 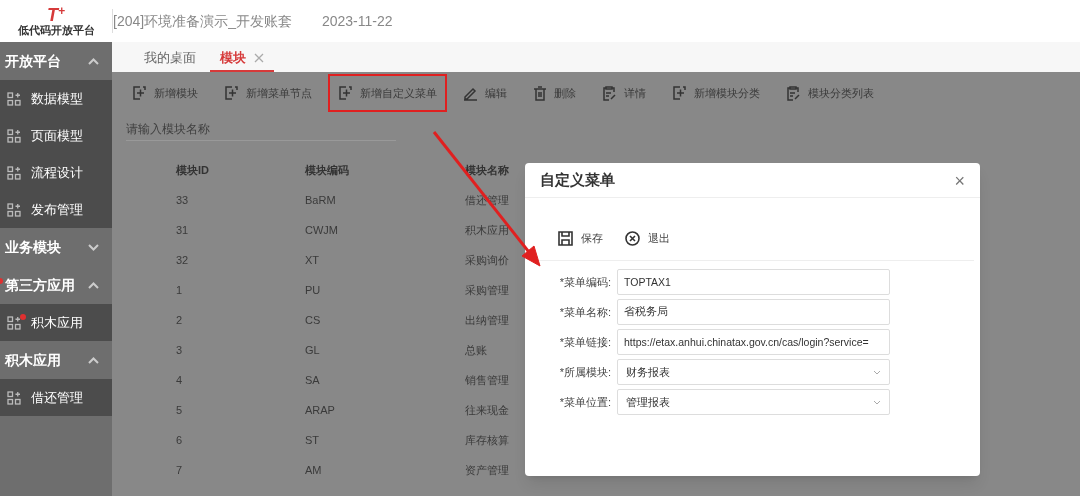 What do you see at coordinates (192, 170) in the screenshot?
I see `column-header: 模块ID` at bounding box center [192, 170].